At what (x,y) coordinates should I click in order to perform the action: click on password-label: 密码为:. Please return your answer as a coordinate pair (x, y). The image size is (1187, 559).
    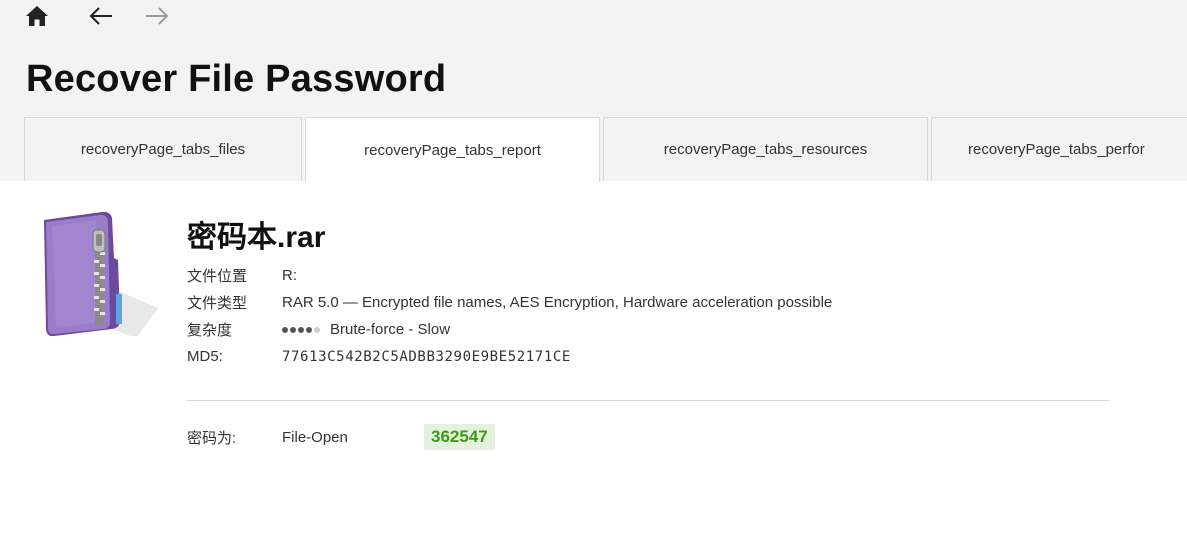
    Looking at the image, I should click on (212, 438).